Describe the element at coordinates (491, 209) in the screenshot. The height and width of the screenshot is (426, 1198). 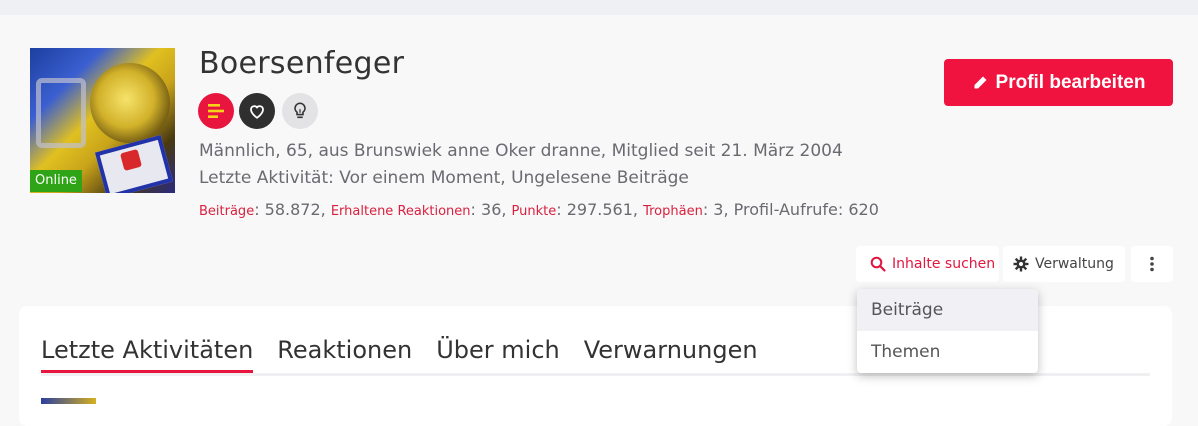
I see `reactions-value: : 36,` at that location.